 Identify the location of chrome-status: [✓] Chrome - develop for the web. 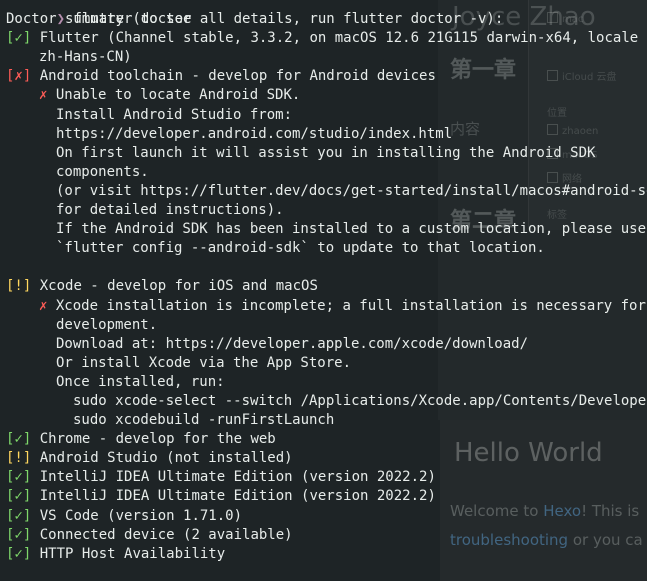
(141, 439).